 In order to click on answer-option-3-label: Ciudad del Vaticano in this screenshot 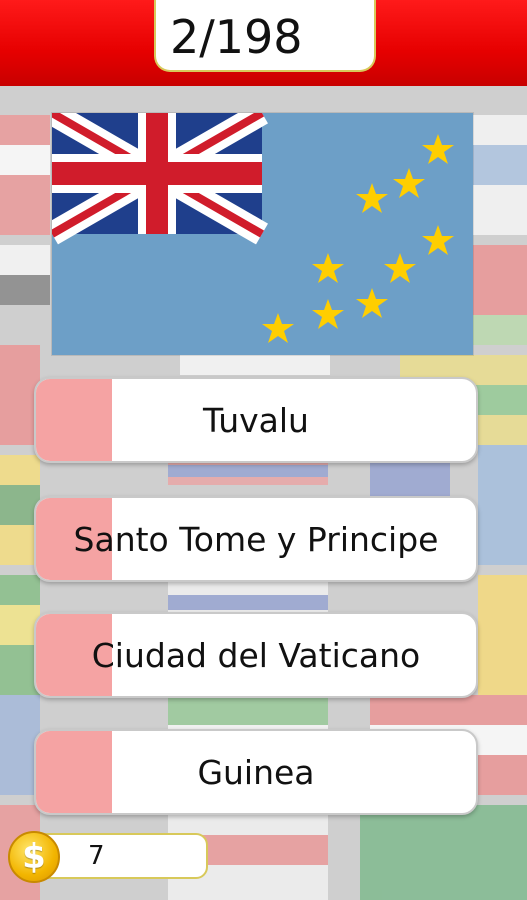, I will do `click(256, 655)`.